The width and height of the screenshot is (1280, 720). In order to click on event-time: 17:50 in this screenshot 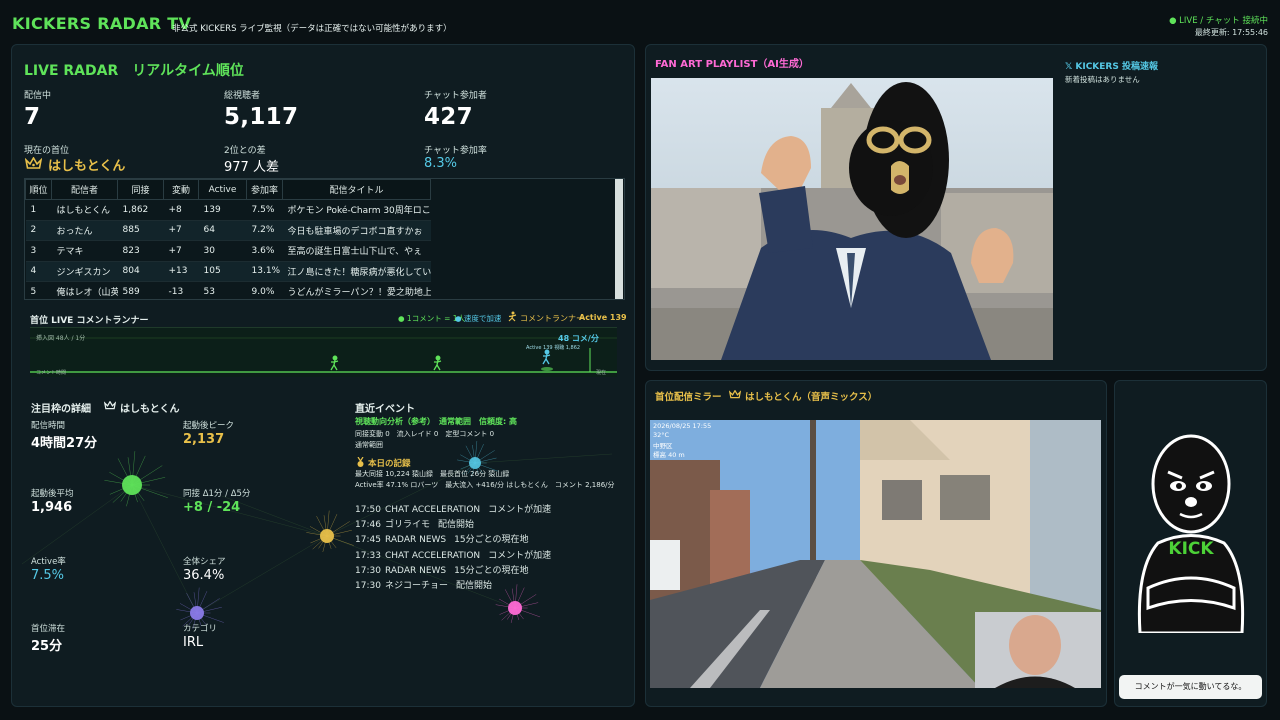, I will do `click(368, 510)`.